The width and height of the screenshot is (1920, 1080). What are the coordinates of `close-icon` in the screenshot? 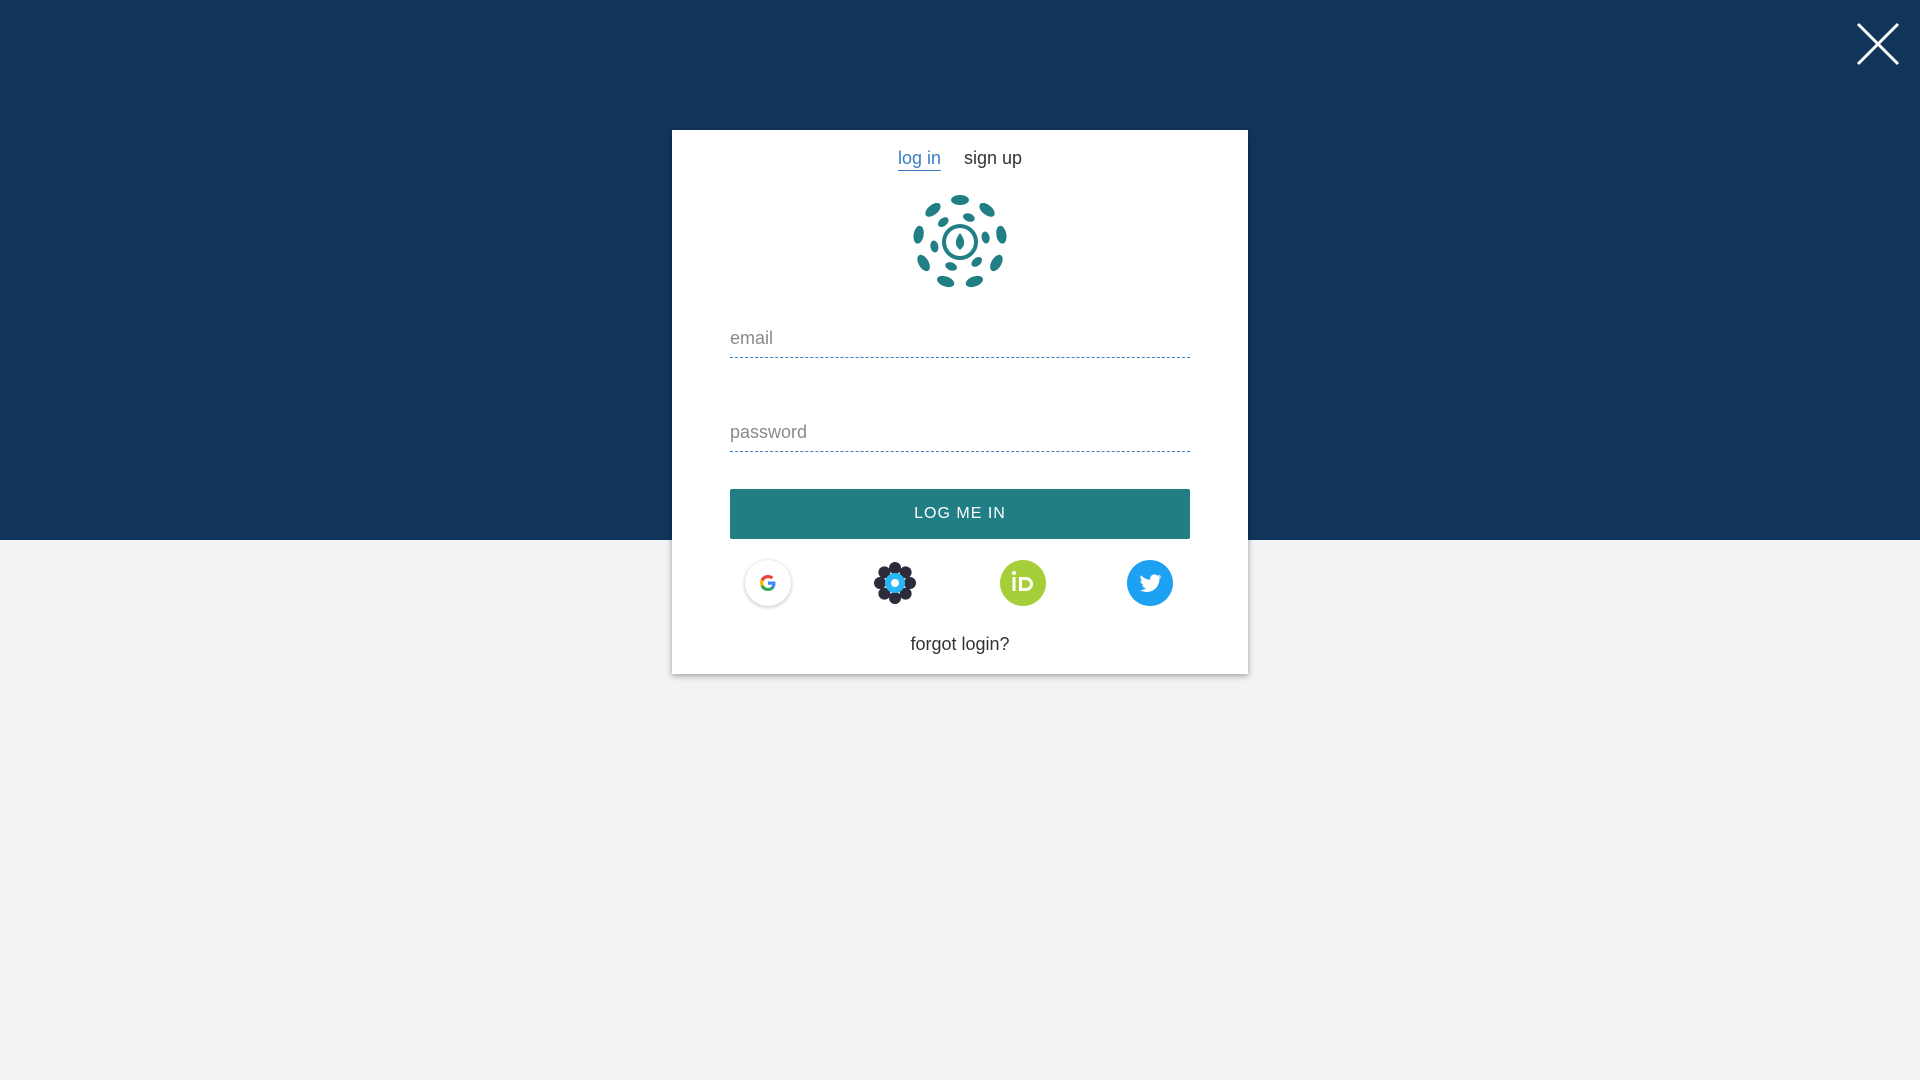 It's located at (1878, 44).